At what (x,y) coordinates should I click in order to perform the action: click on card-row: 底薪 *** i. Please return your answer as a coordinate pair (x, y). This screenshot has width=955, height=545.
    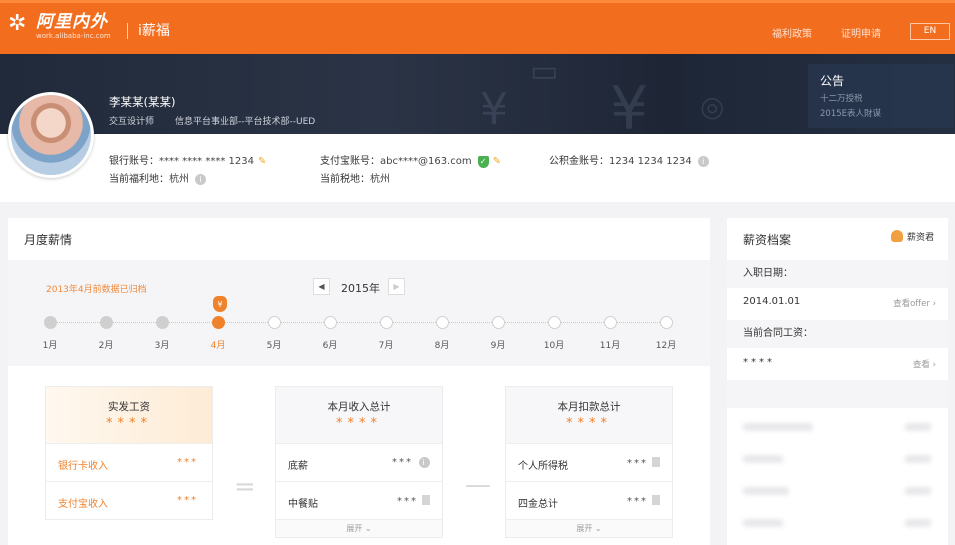
    Looking at the image, I should click on (359, 462).